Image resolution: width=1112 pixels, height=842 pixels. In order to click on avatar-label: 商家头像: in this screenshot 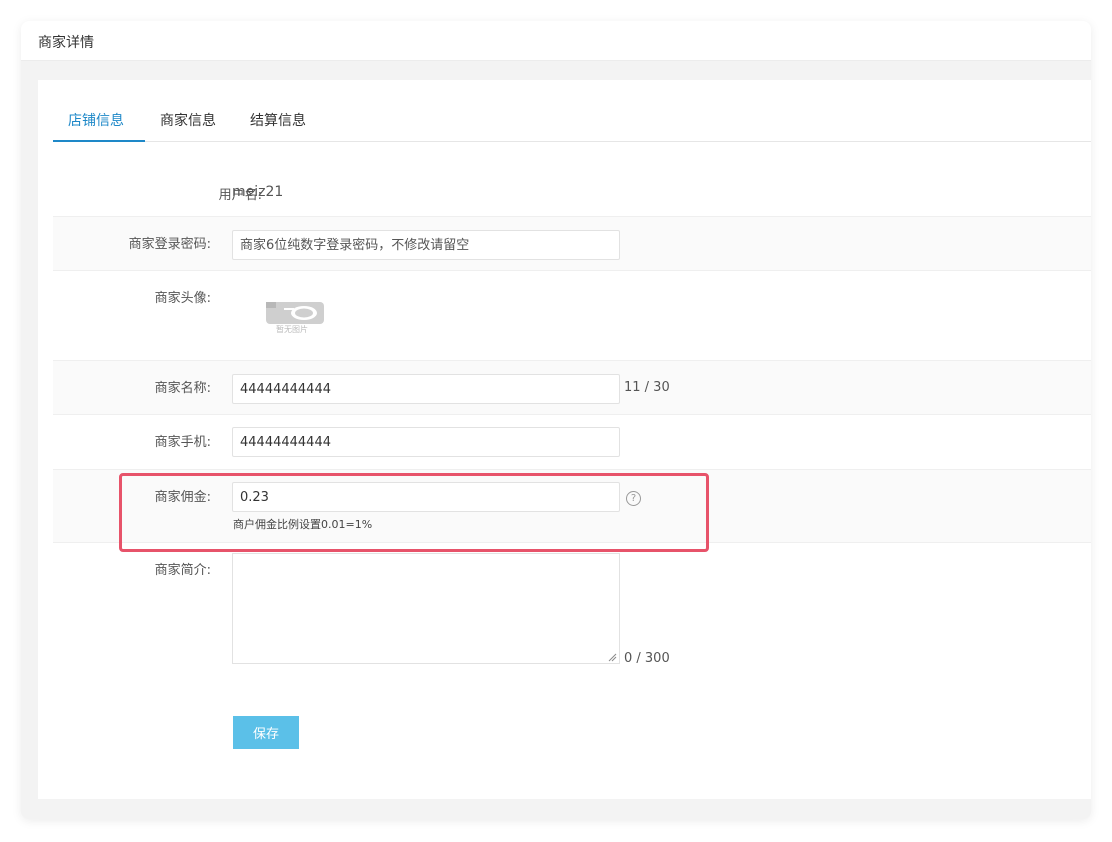, I will do `click(182, 298)`.